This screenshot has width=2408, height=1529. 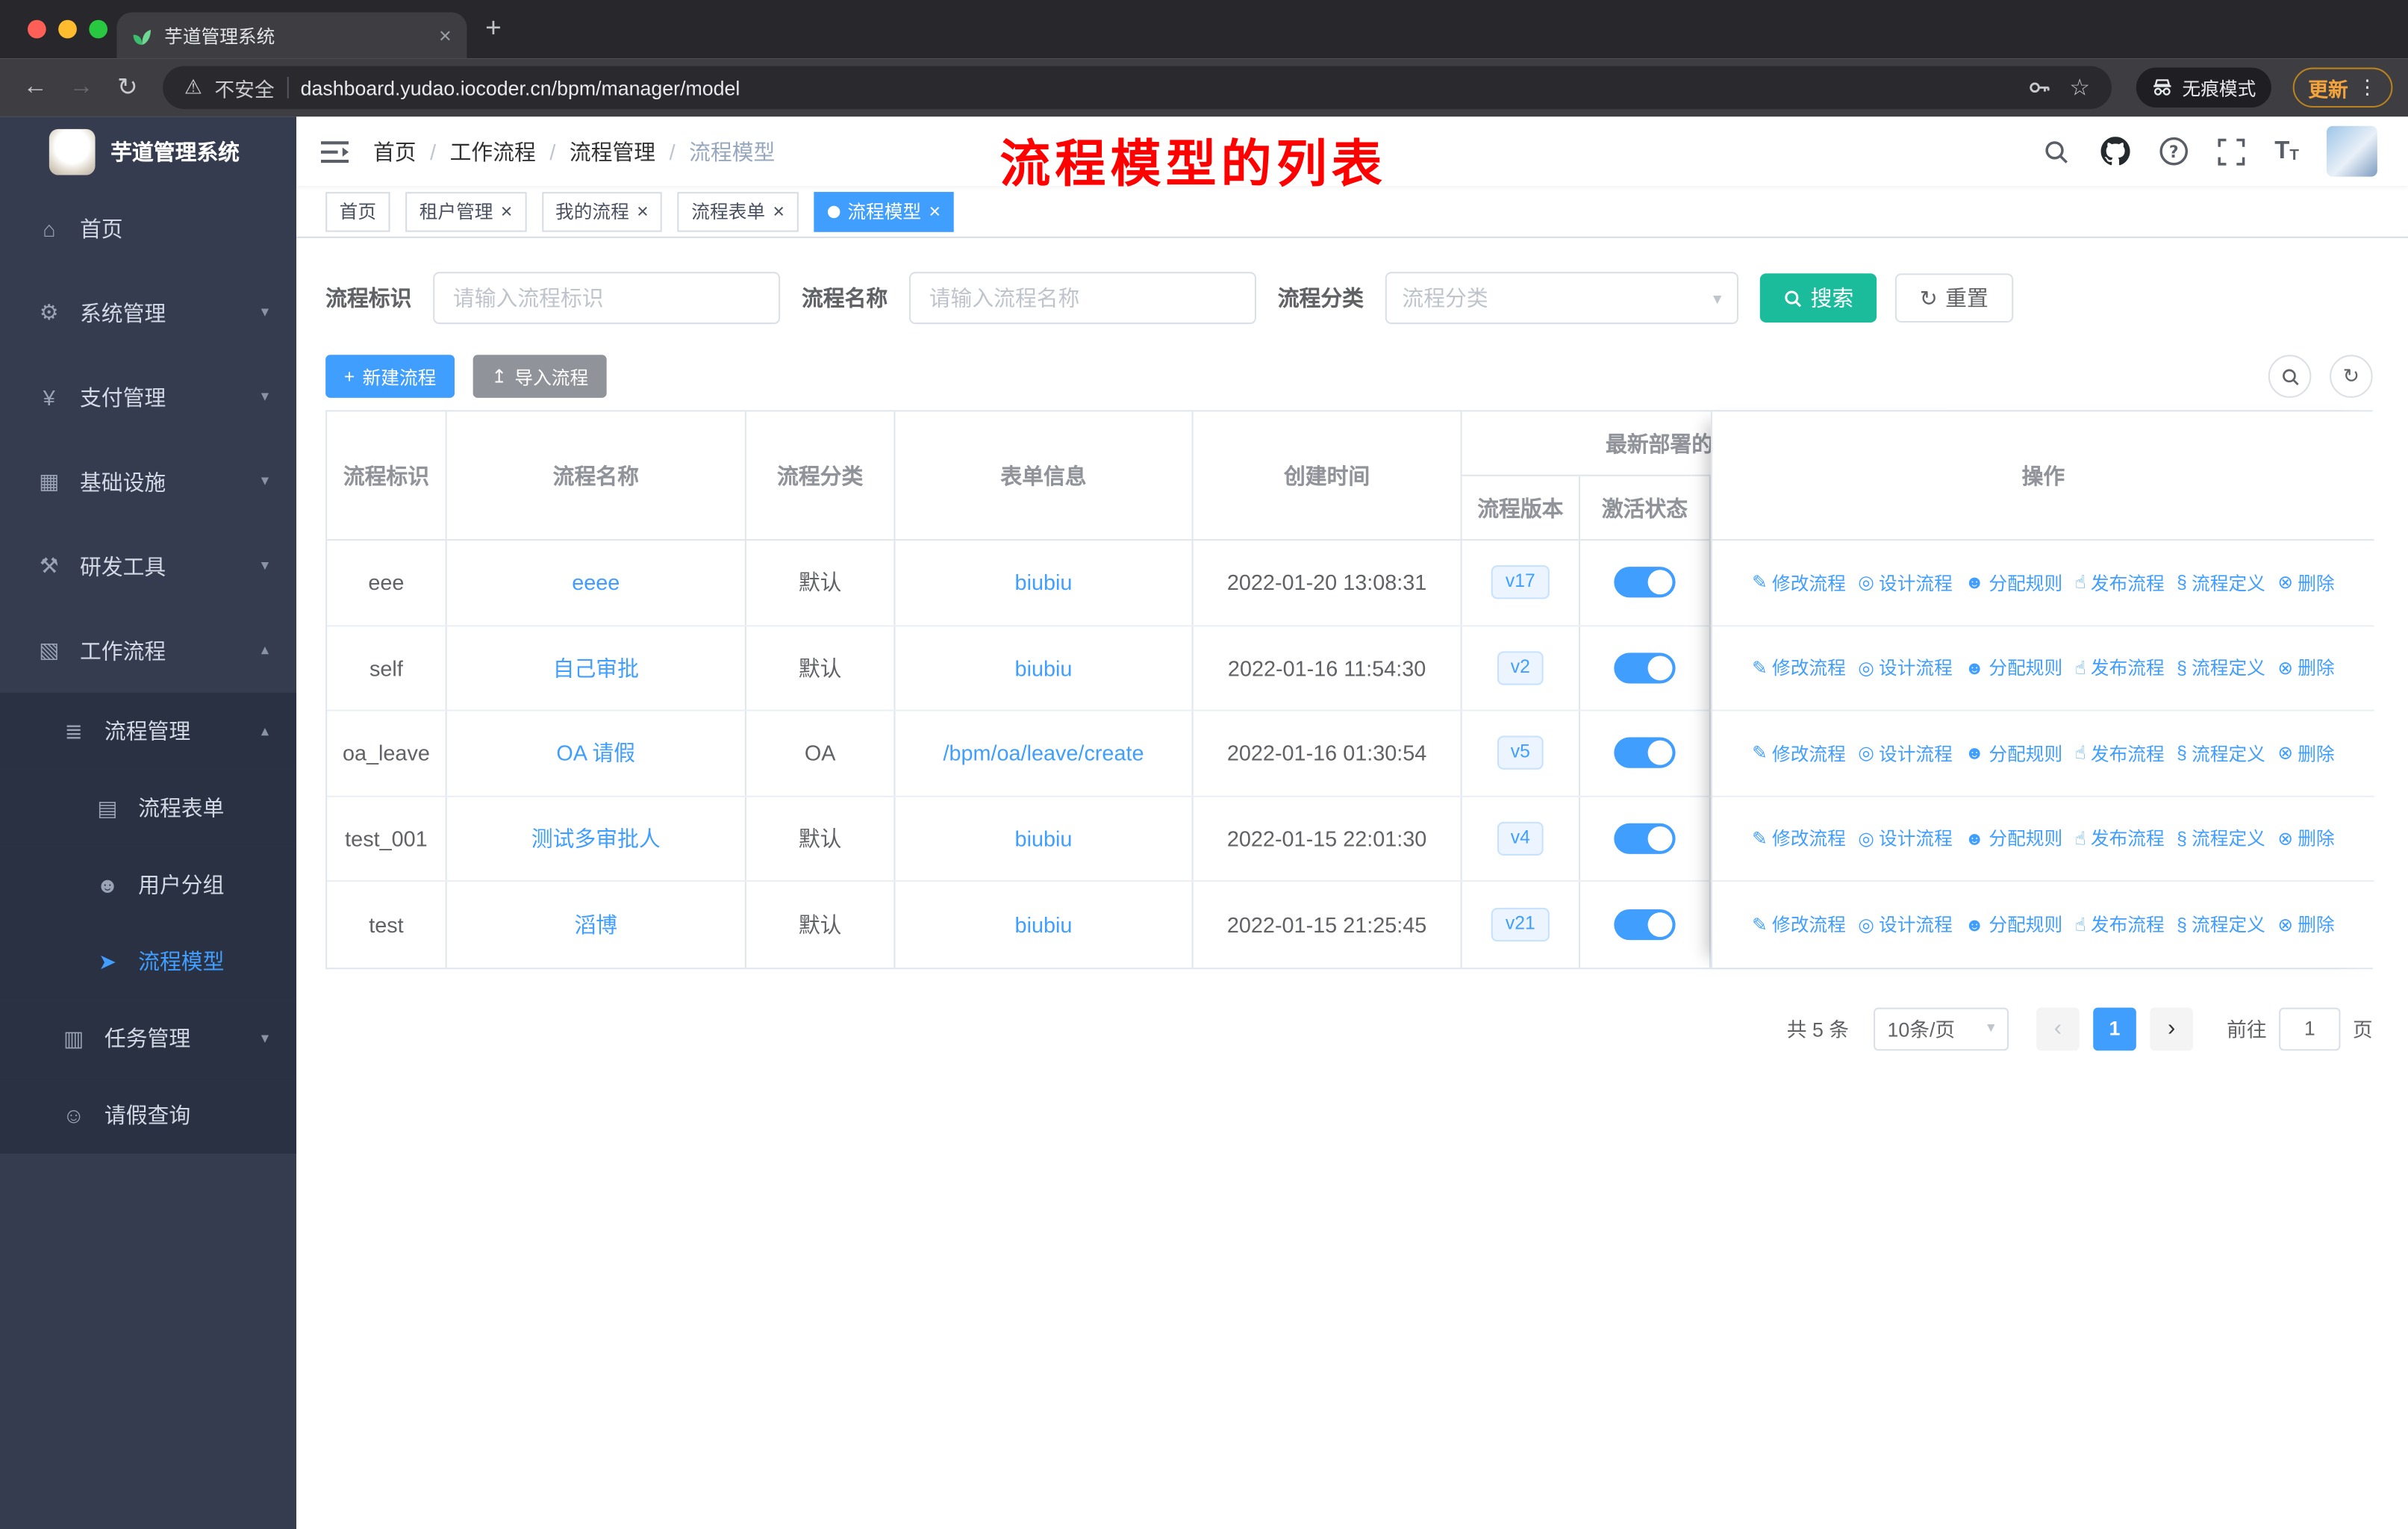 I want to click on close-window-button, so click(x=37, y=29).